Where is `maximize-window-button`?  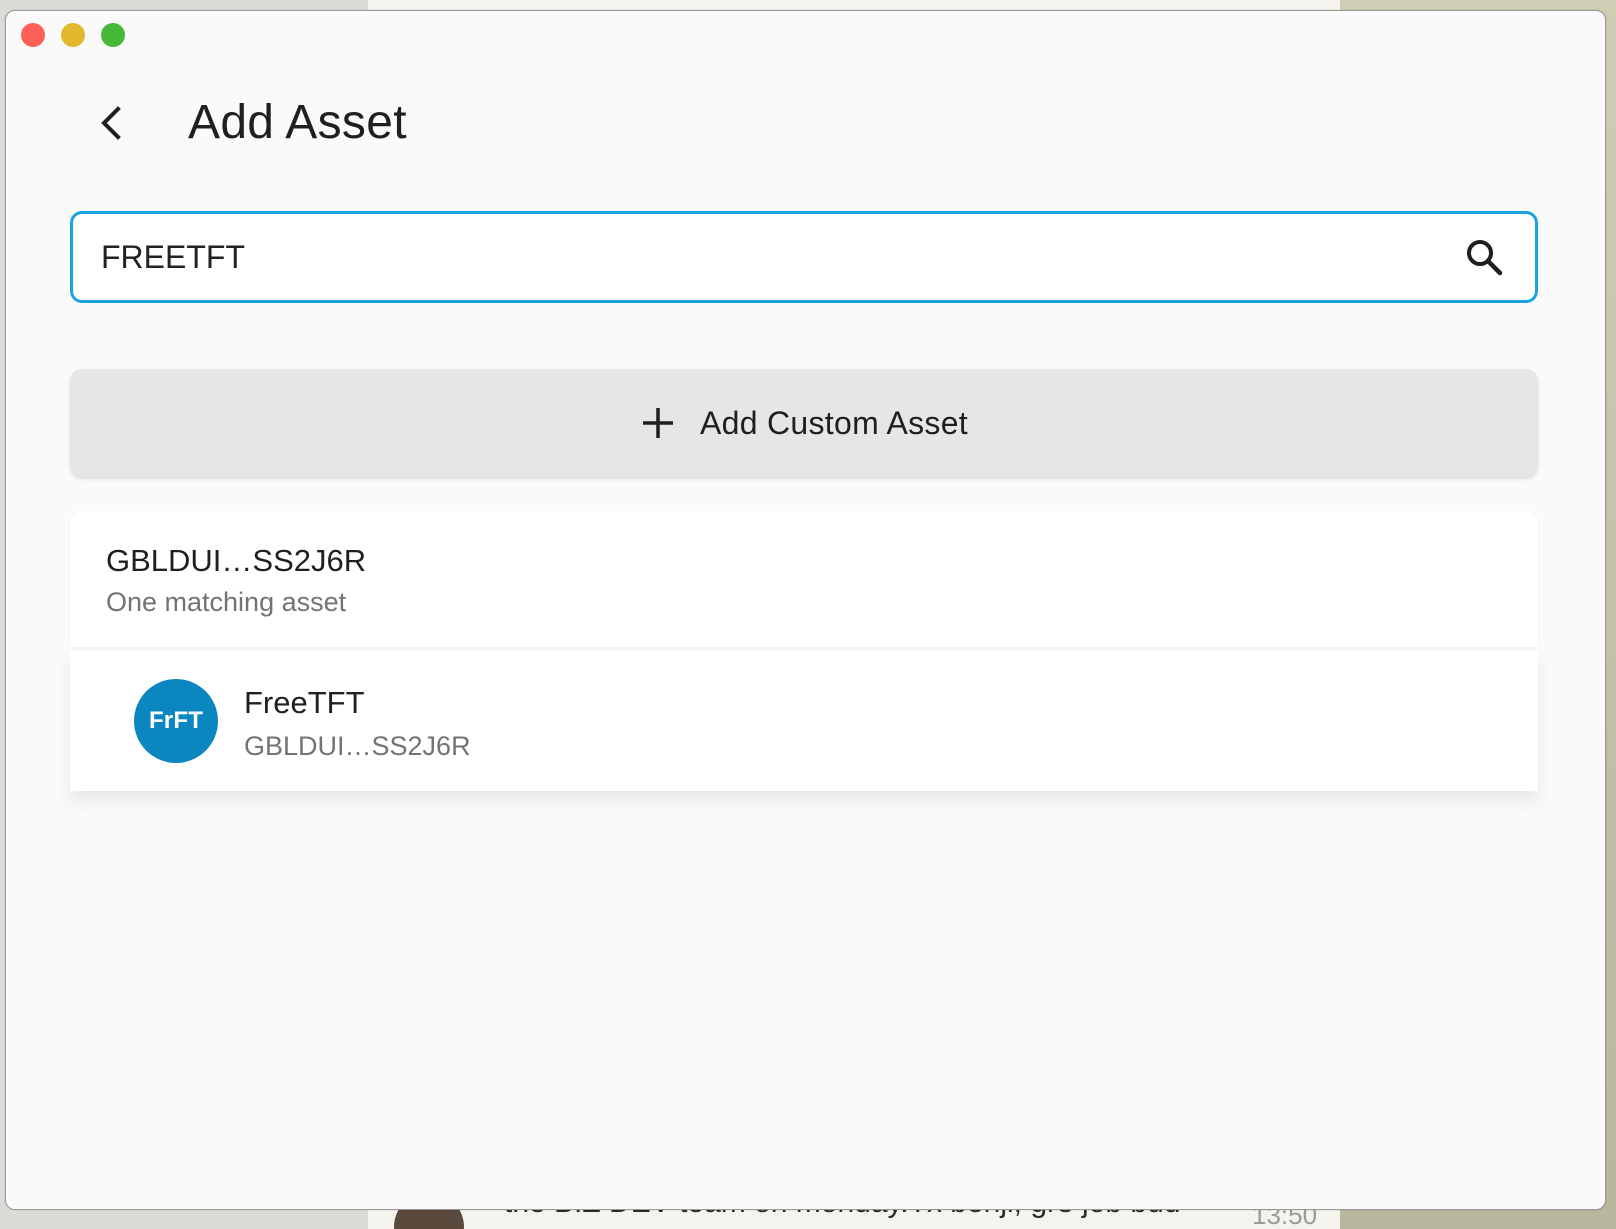
maximize-window-button is located at coordinates (113, 35).